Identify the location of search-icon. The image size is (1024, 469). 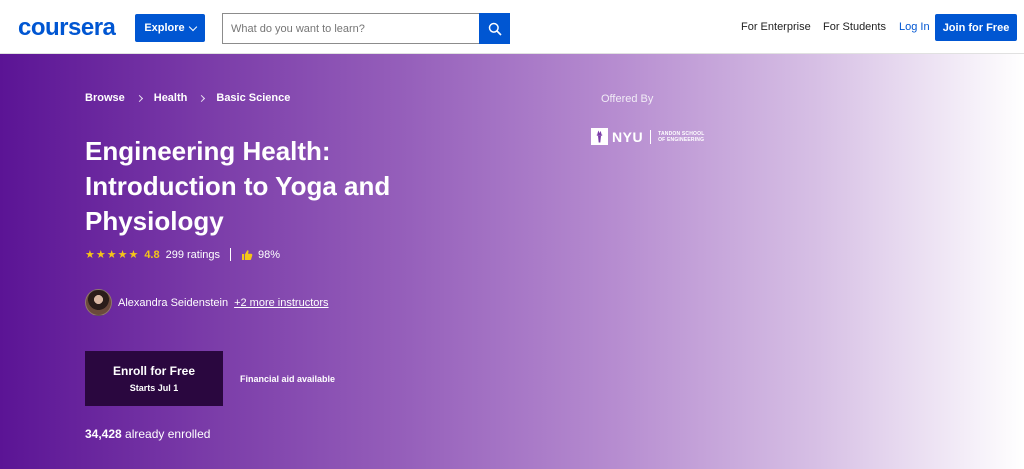
(495, 29).